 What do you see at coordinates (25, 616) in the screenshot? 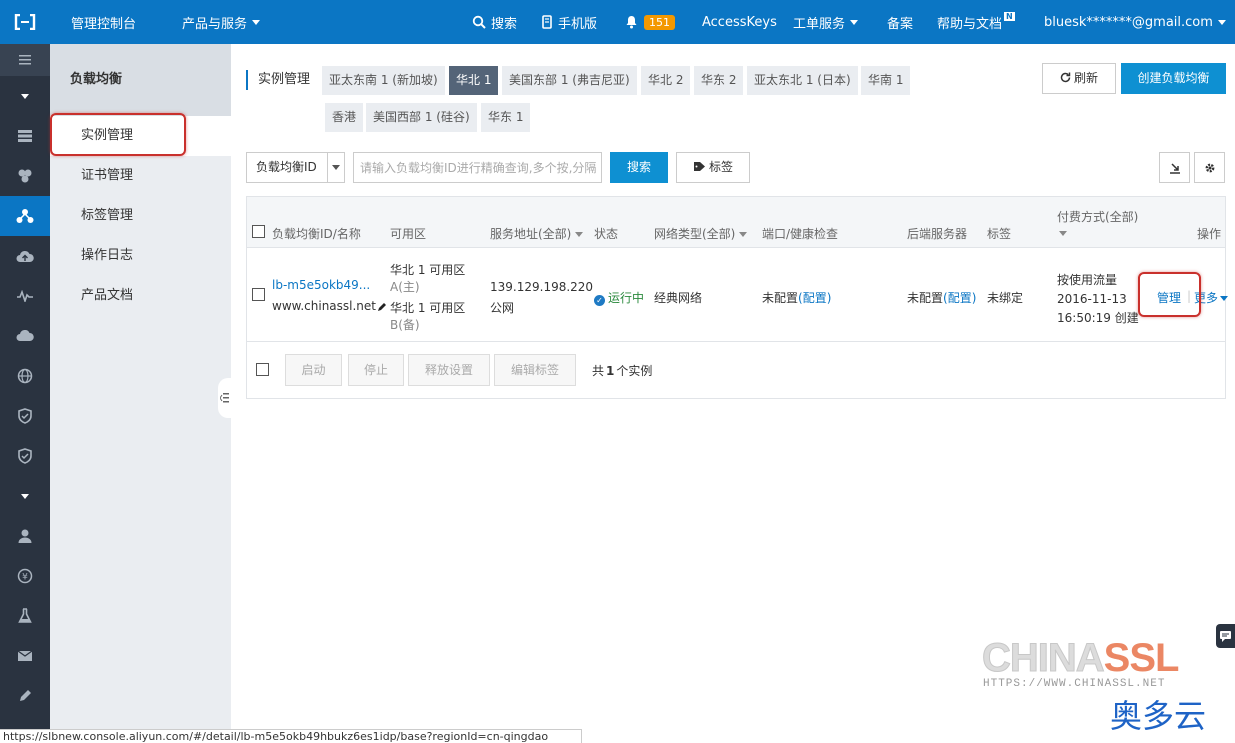
I see `rail-item-lab` at bounding box center [25, 616].